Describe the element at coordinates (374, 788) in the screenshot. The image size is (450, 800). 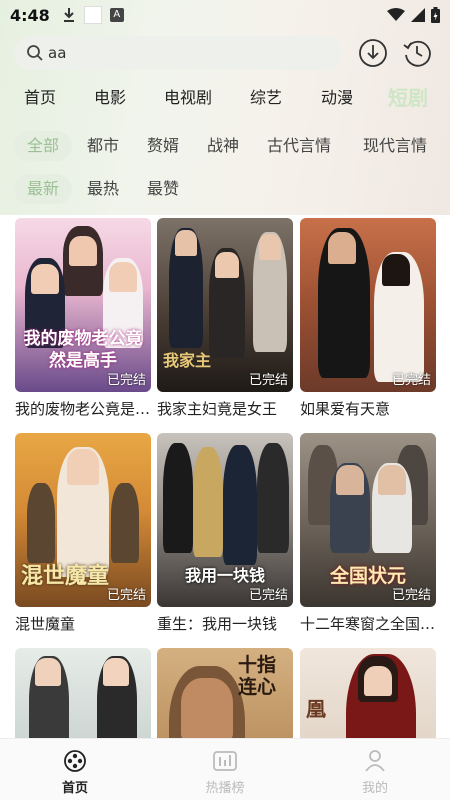
I see `nav-profile-label: 我的` at that location.